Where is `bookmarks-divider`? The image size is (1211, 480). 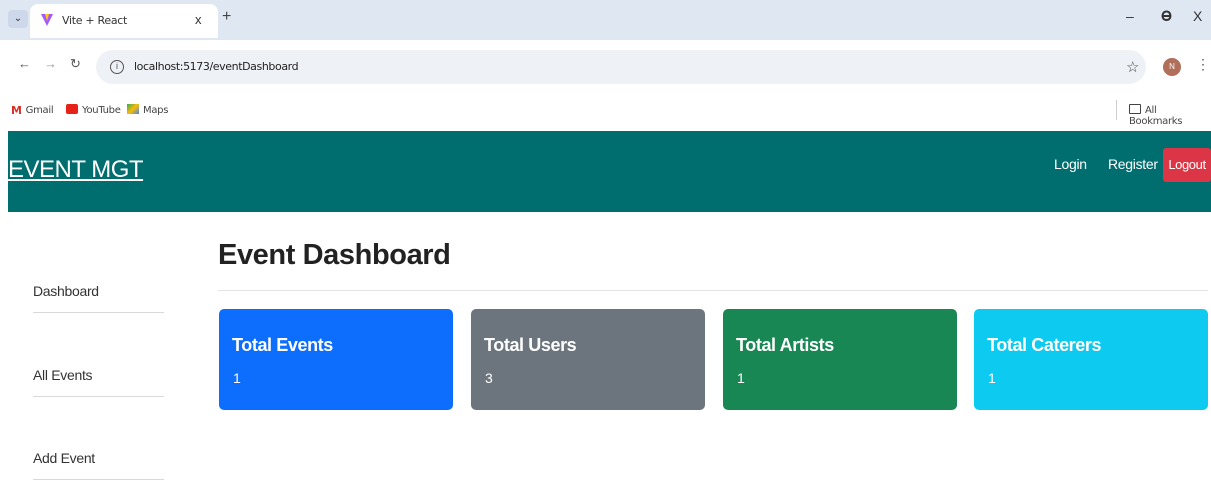
bookmarks-divider is located at coordinates (1116, 110).